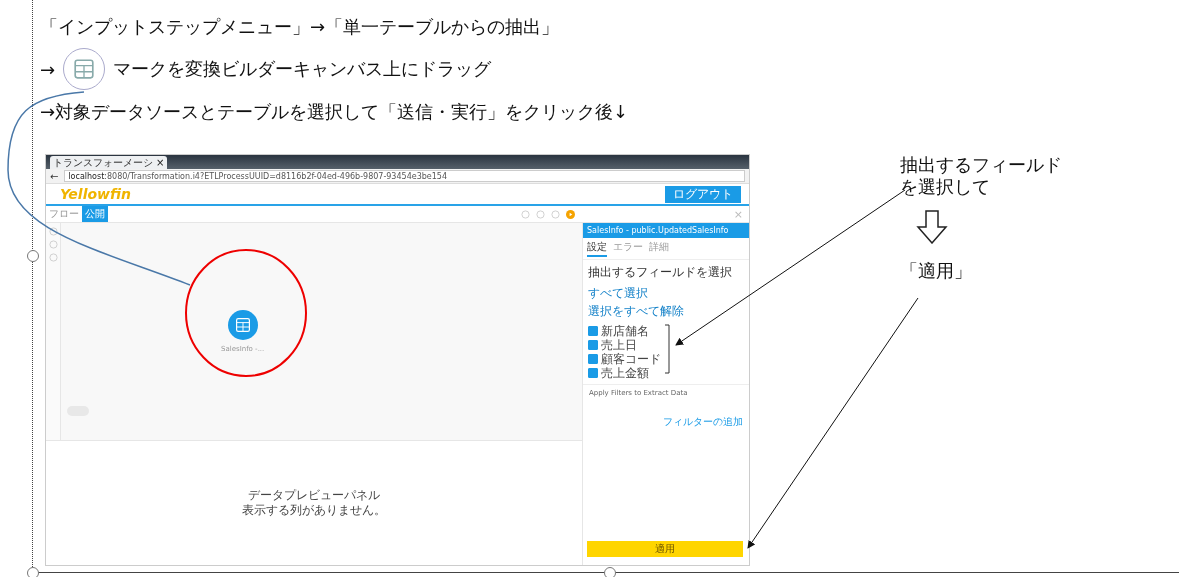 The width and height of the screenshot is (1179, 577). I want to click on section-heading: 抽出するフィールドを選択, so click(660, 272).